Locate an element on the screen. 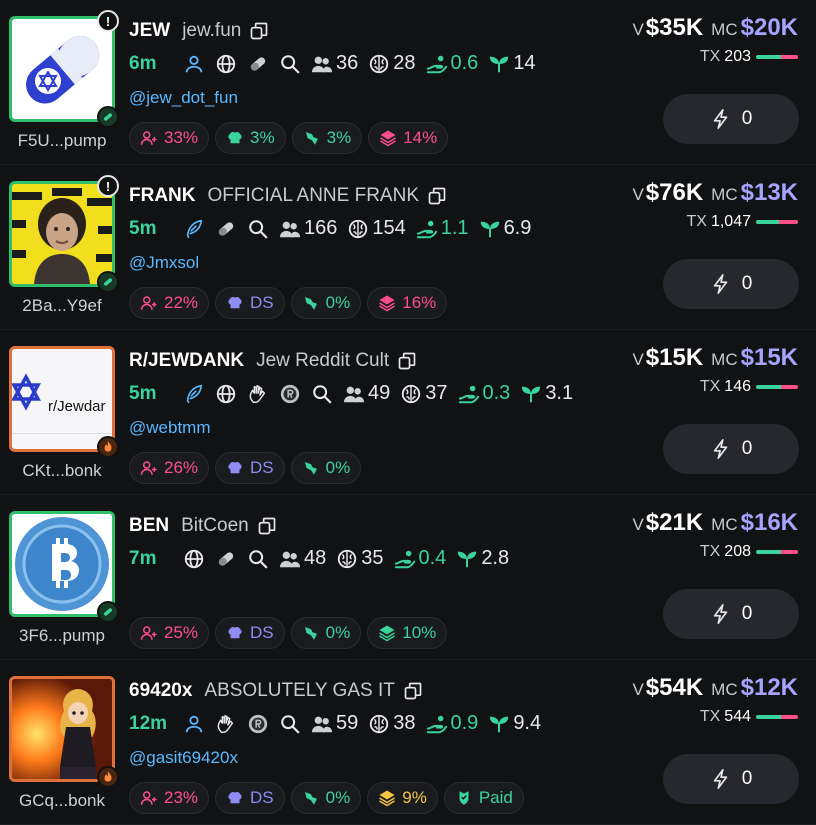 Image resolution: width=816 pixels, height=825 pixels. dev-stat: 1.1 is located at coordinates (442, 228).